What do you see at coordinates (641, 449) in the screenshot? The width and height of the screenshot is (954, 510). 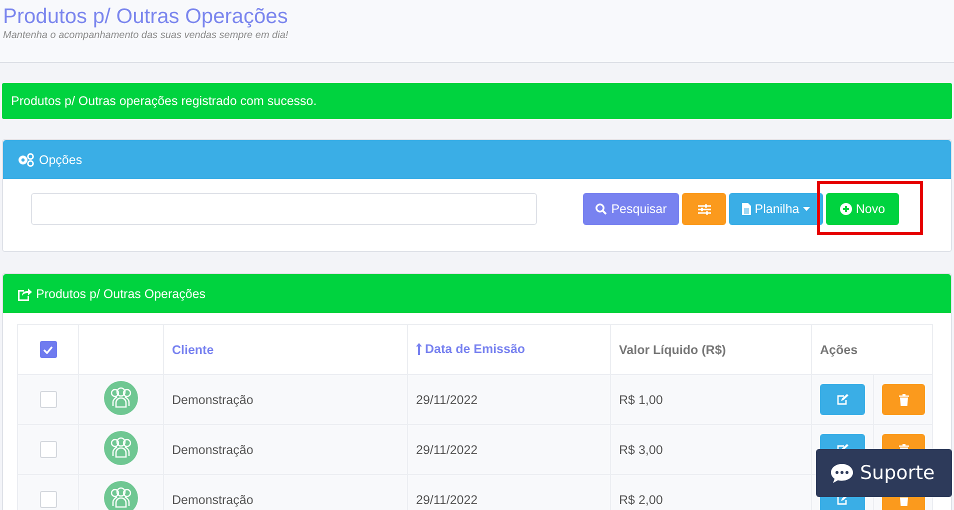 I see `table-cell: R$ 3,00` at bounding box center [641, 449].